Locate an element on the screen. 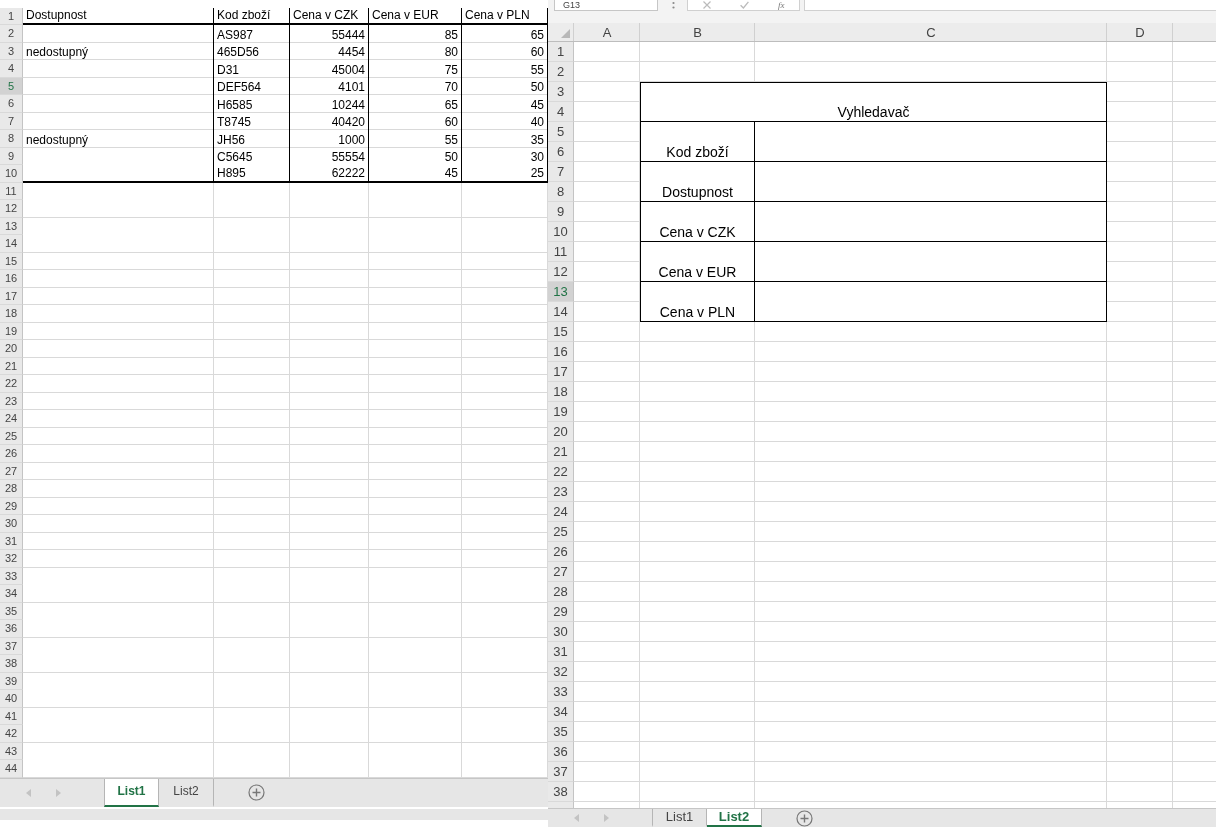  table-cell: H6585 is located at coordinates (252, 104).